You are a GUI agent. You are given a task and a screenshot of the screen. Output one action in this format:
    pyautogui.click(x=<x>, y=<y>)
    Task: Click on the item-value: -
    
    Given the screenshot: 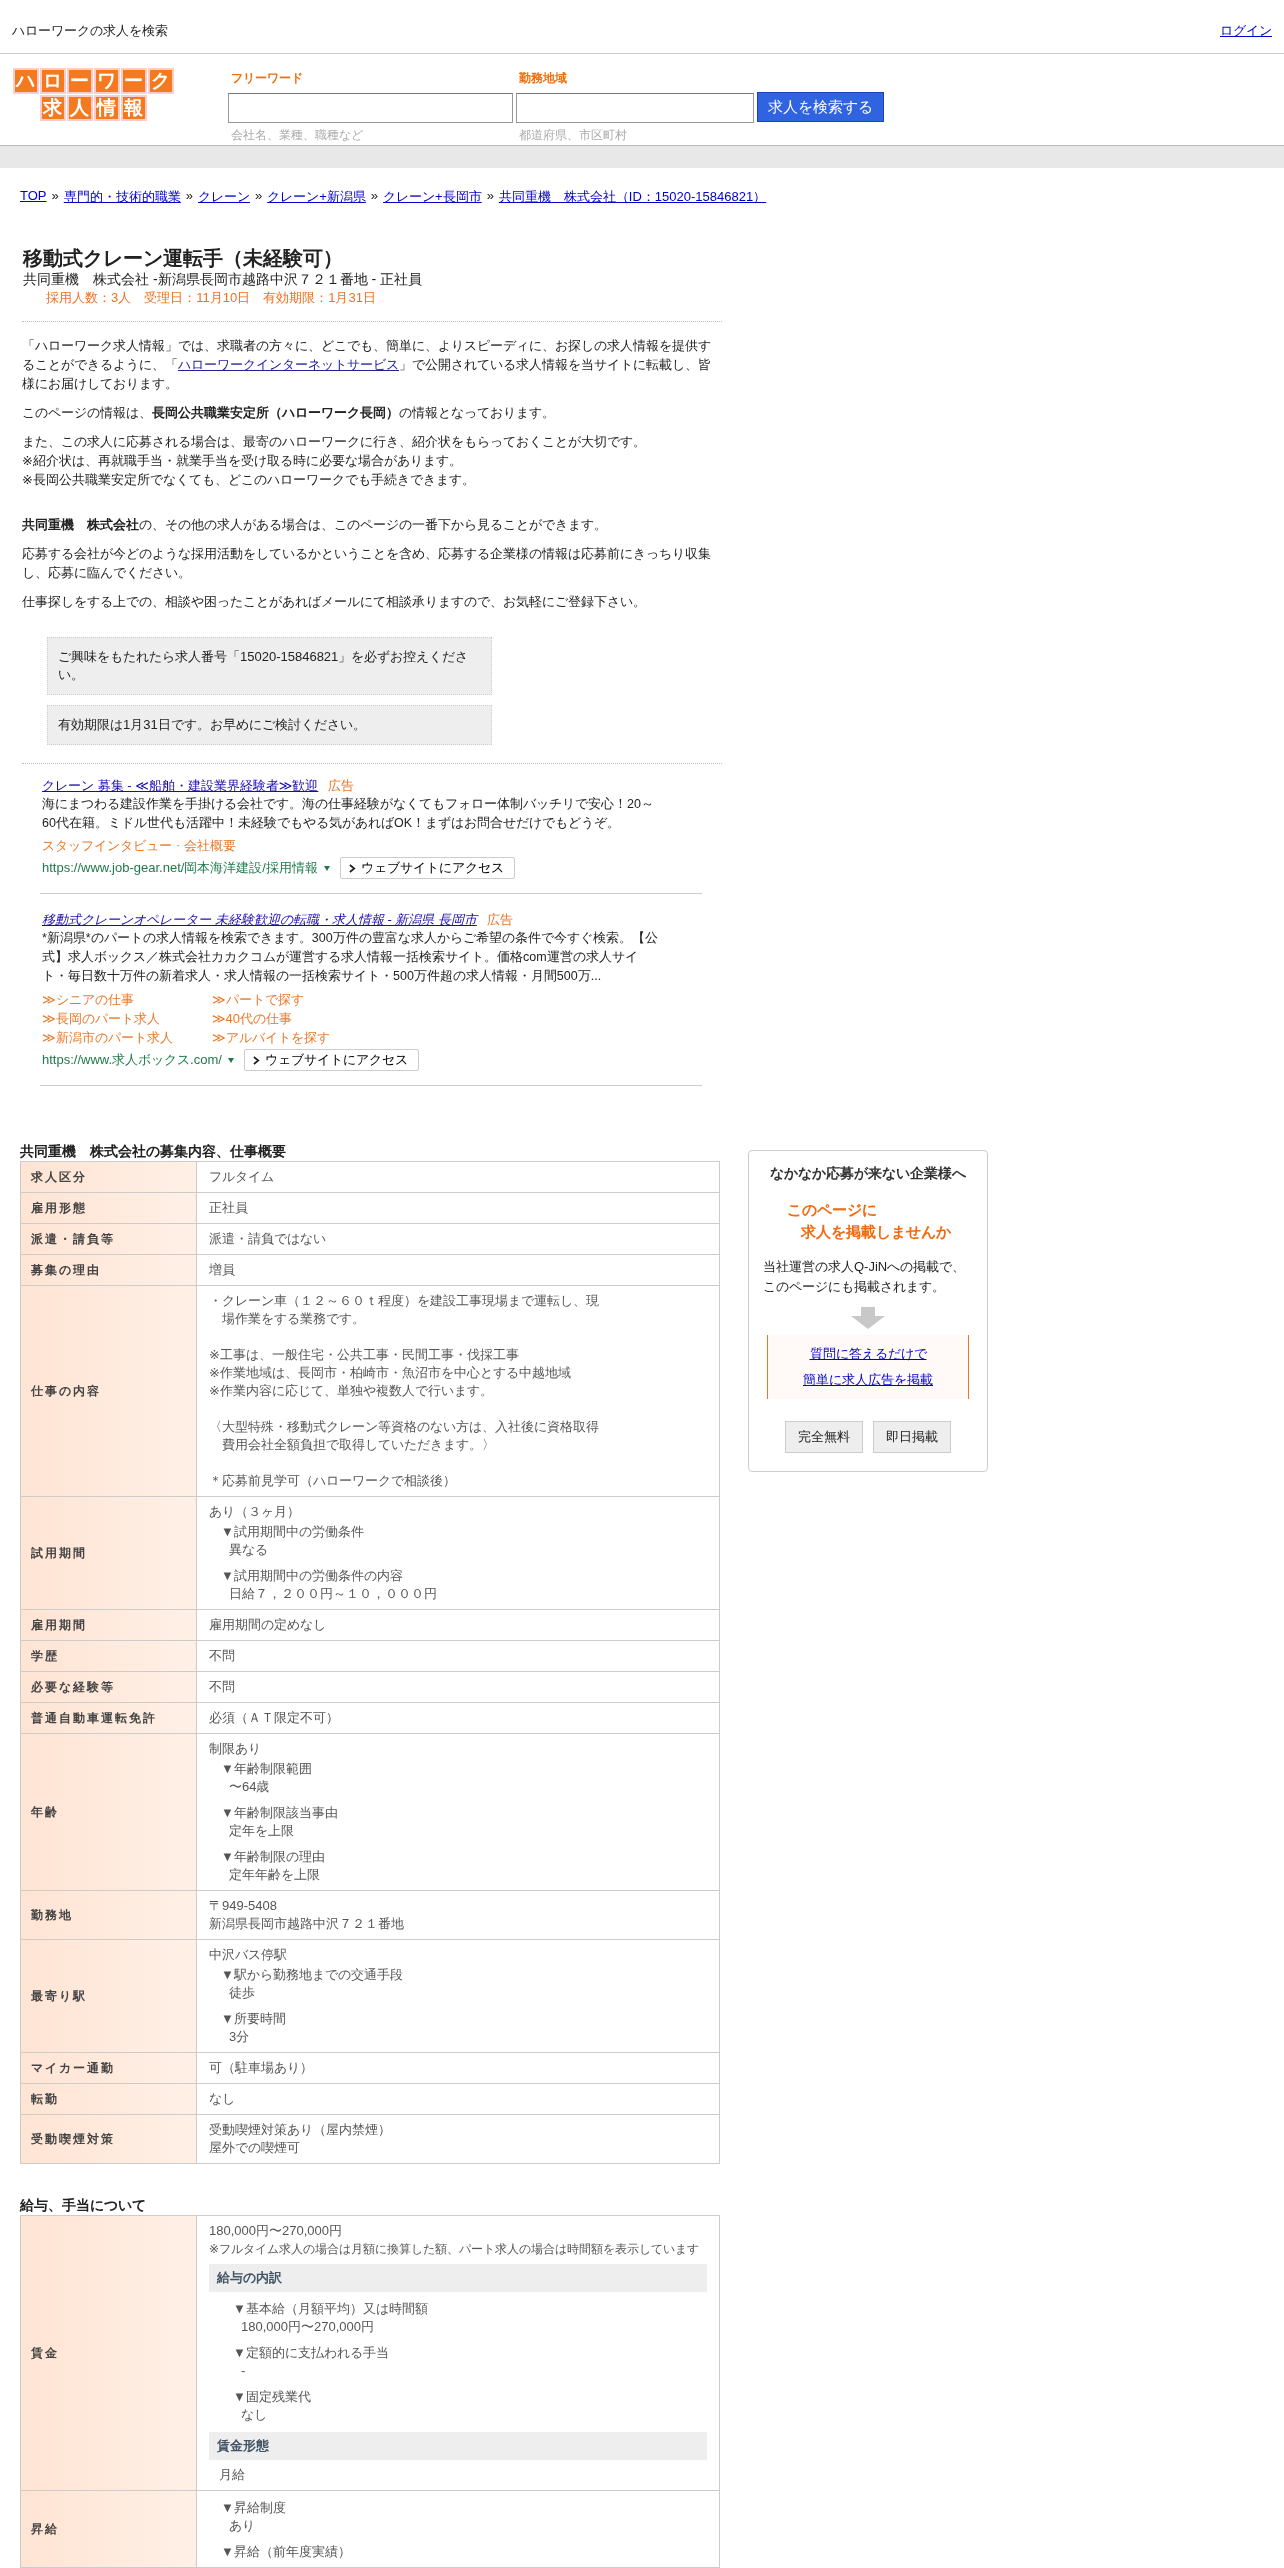 What is the action you would take?
    pyautogui.click(x=243, y=2371)
    